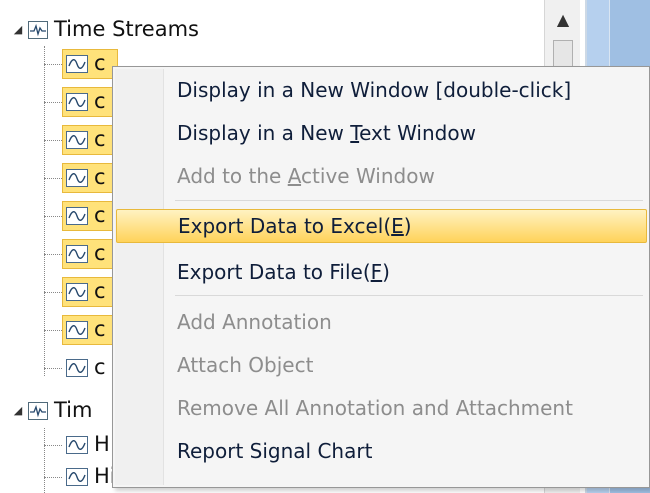  What do you see at coordinates (283, 272) in the screenshot?
I see `menu-item-label: Export Data to File(F)` at bounding box center [283, 272].